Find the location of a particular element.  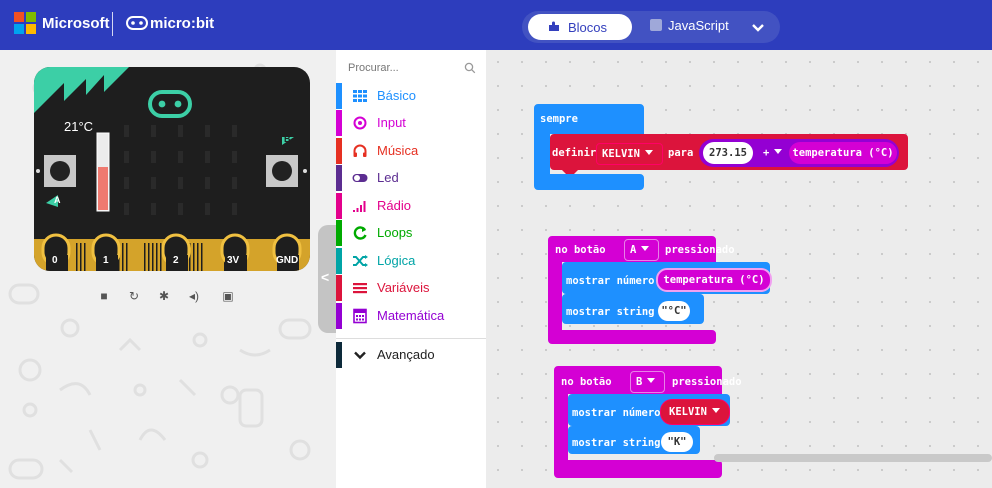

pin-1-label: 1 is located at coordinates (106, 260).